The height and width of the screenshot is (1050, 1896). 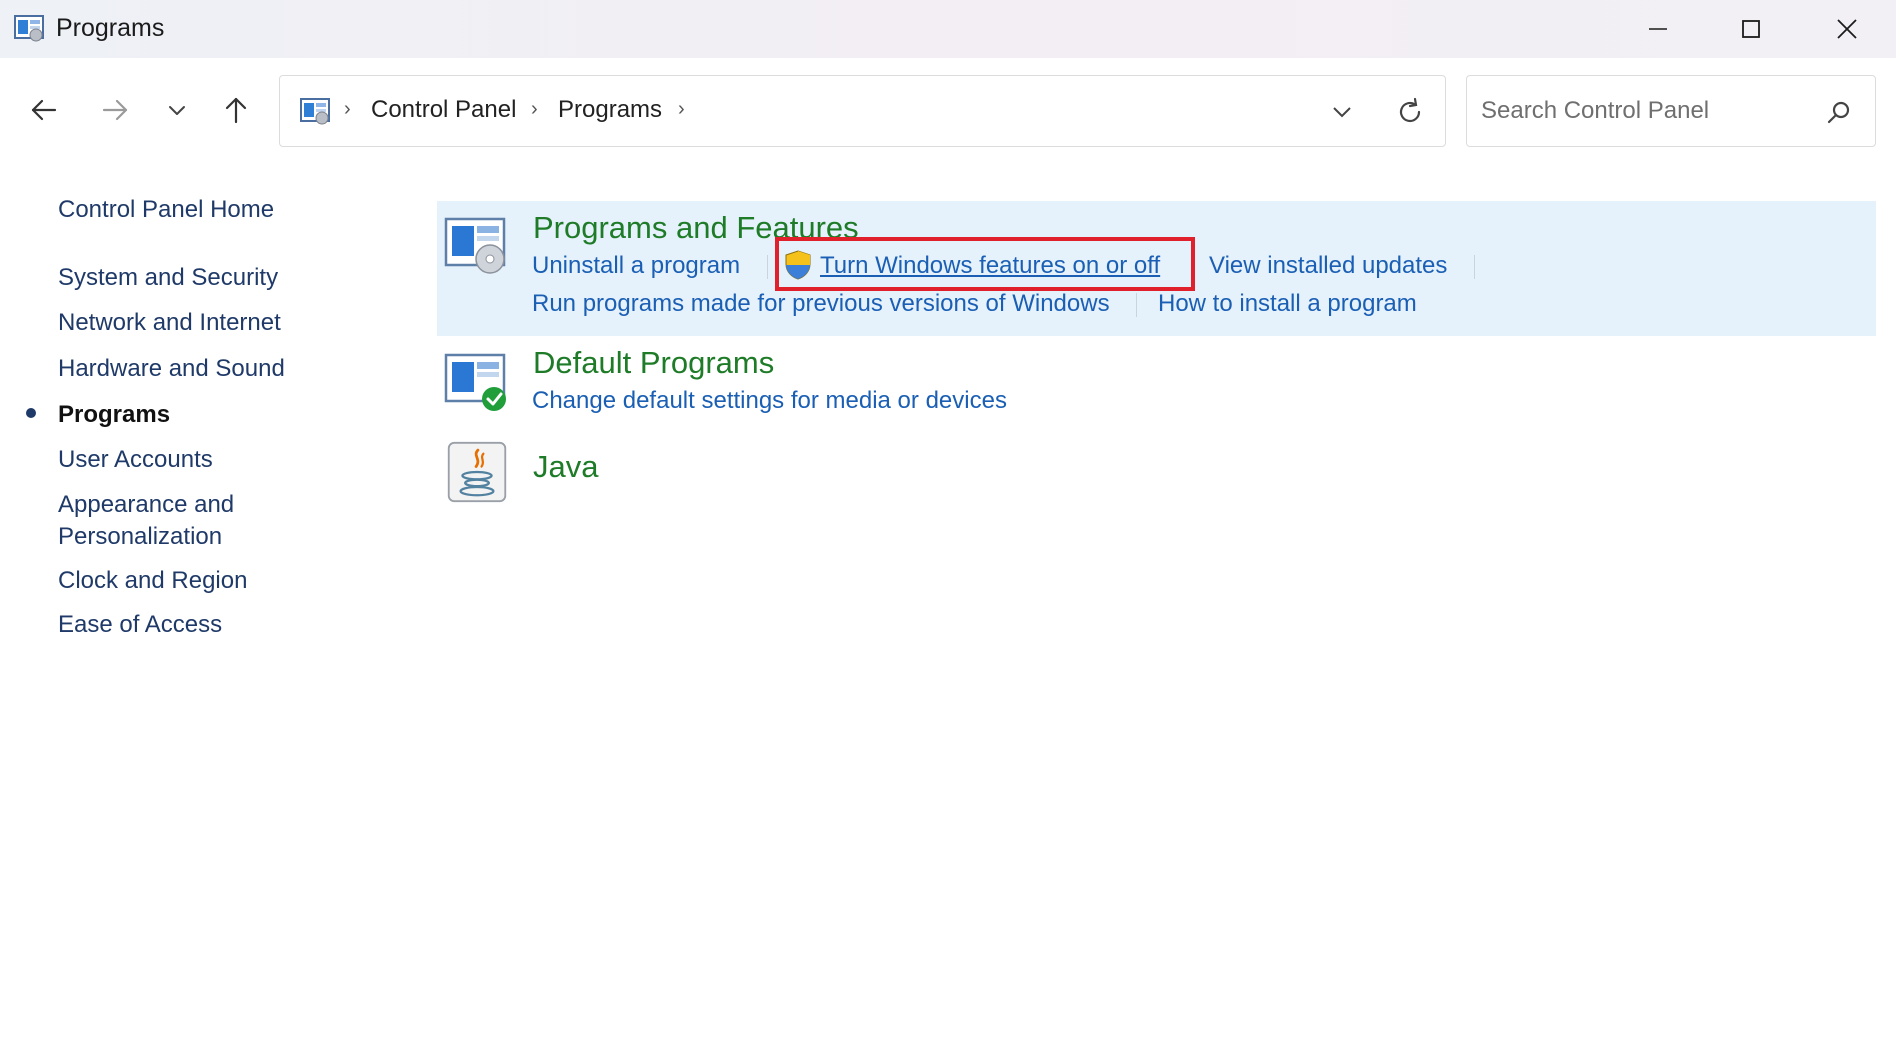 I want to click on nav-programs: Programs, so click(x=114, y=414).